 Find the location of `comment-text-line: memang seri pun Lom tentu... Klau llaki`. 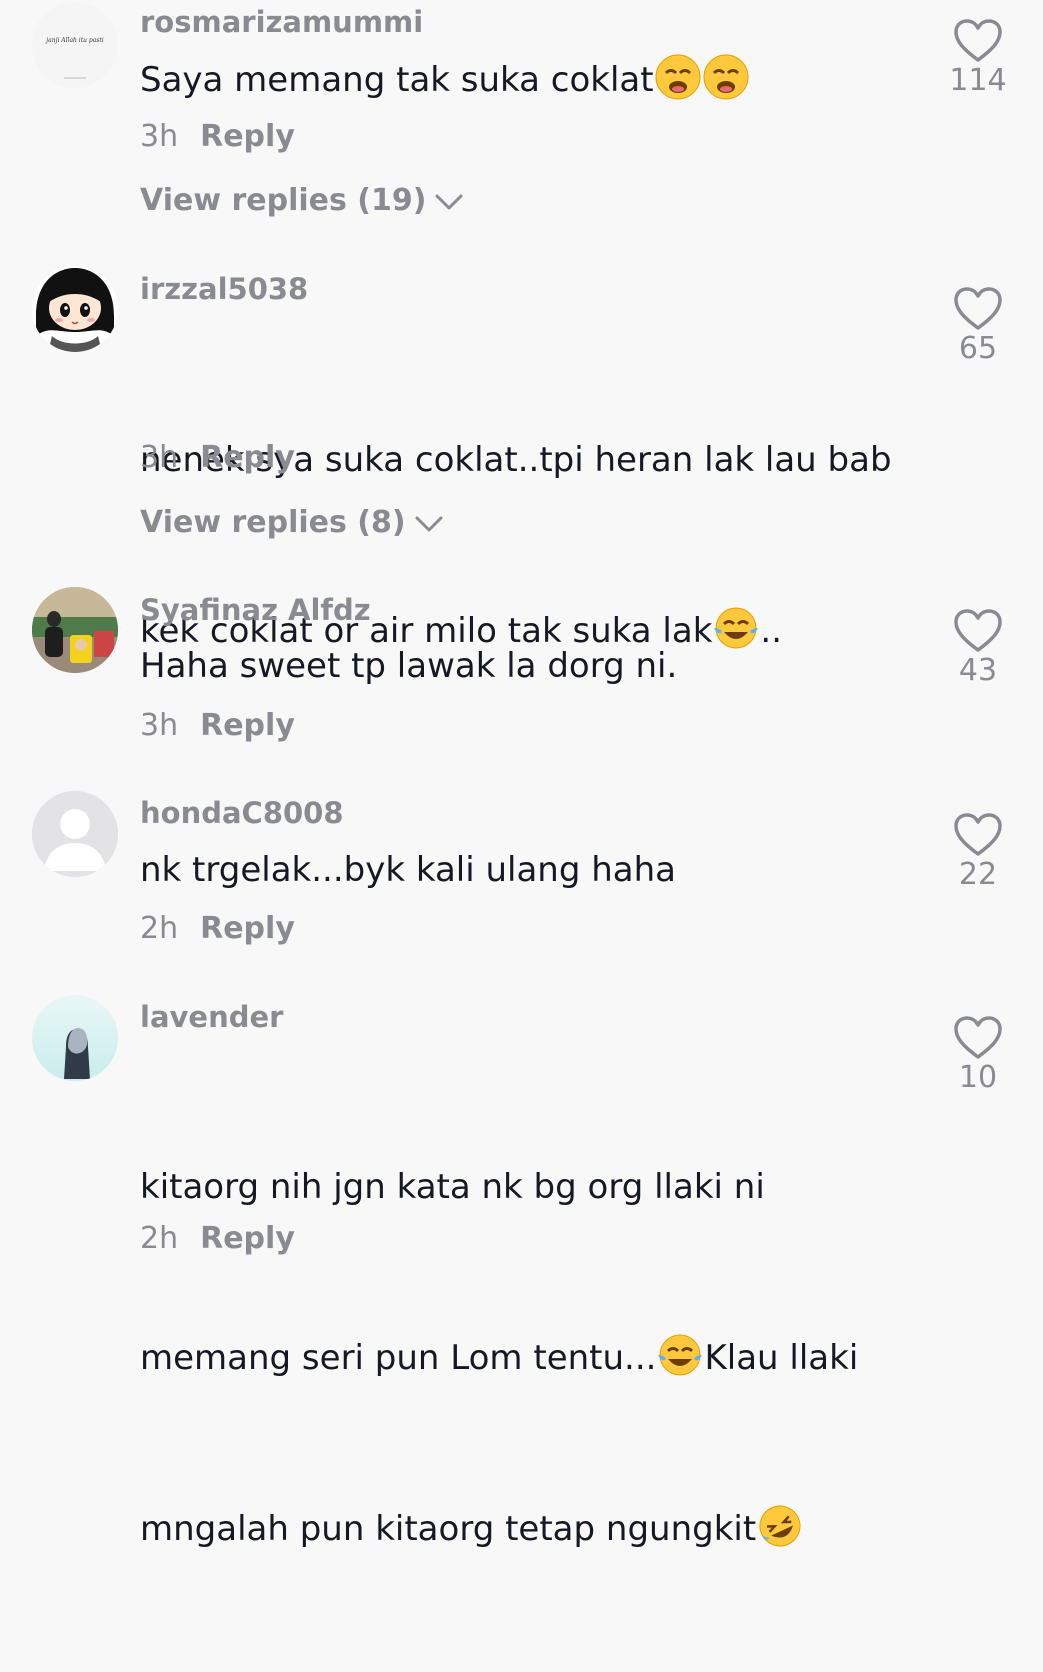

comment-text-line: memang seri pun Lom tentu... Klau llaki is located at coordinates (530, 1358).